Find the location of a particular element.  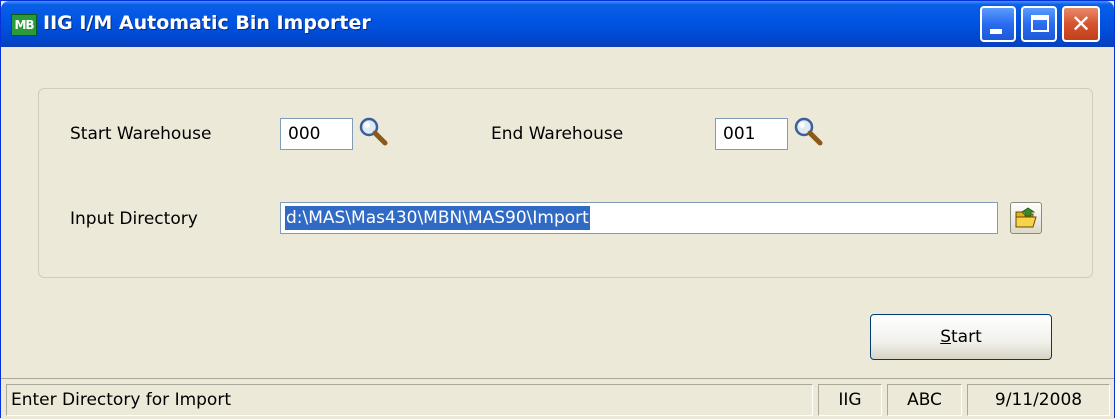

start-warehouse-label: Start Warehouse is located at coordinates (141, 134).